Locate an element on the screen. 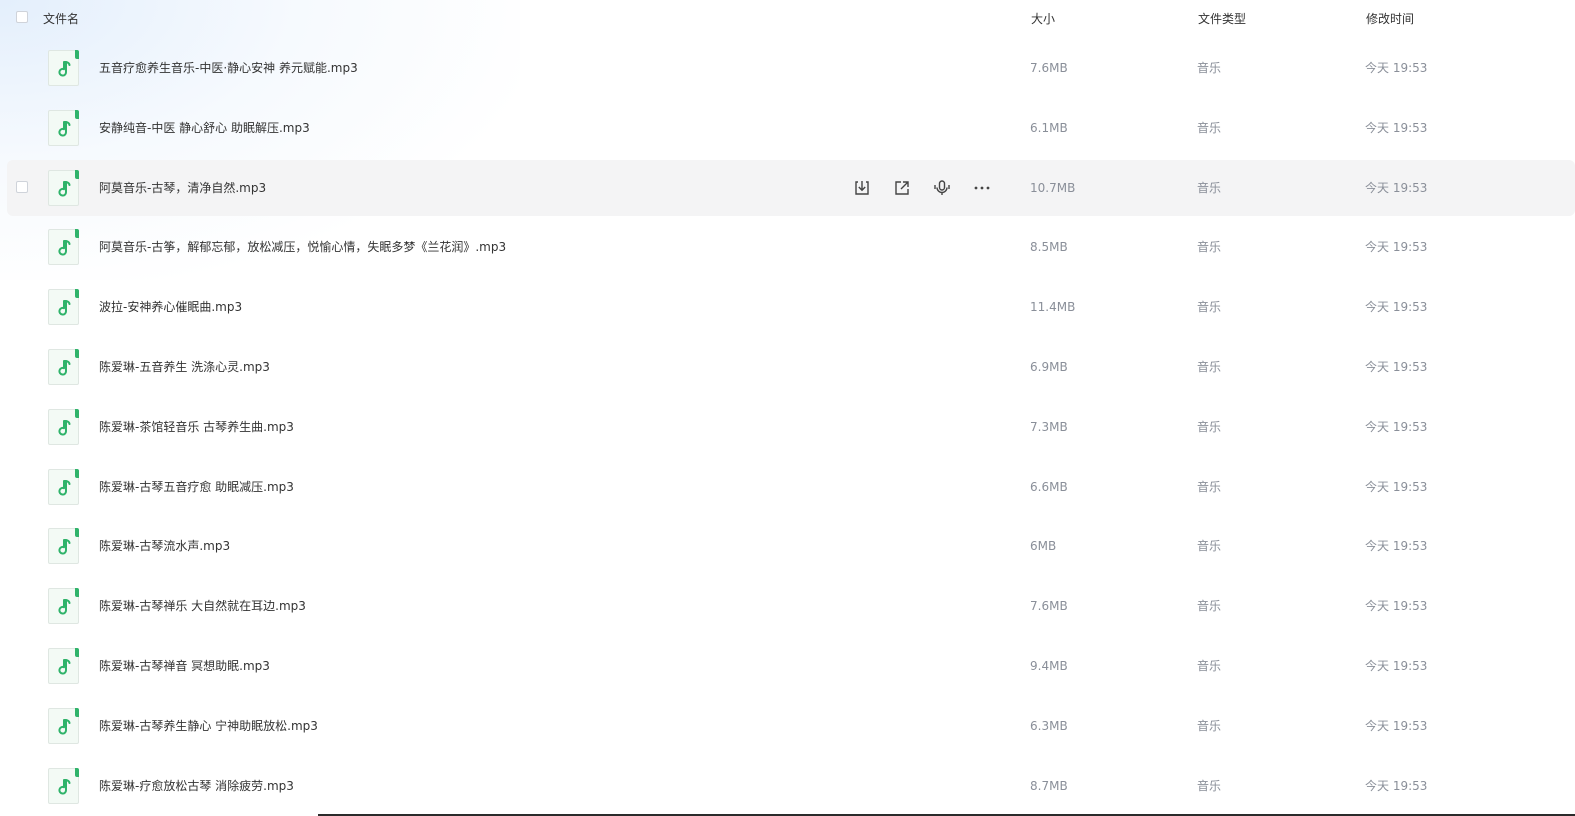  download-icon is located at coordinates (862, 188).